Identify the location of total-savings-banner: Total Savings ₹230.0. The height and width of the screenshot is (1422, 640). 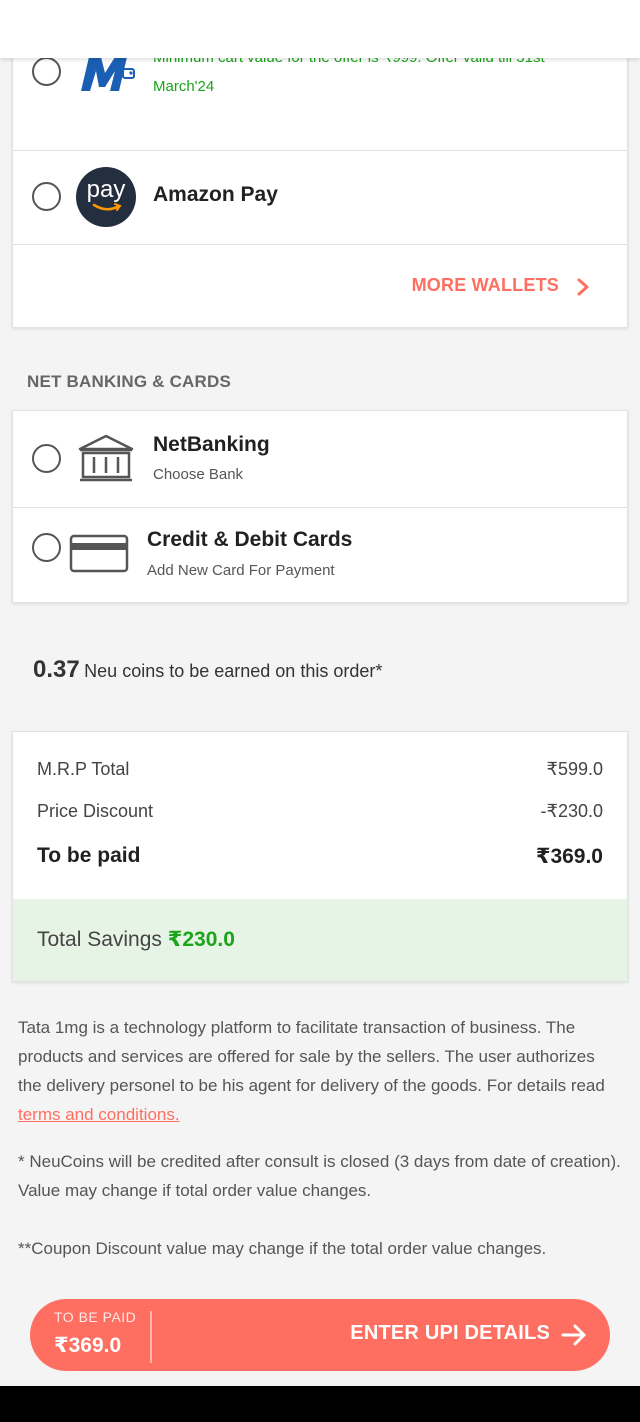
(320, 940).